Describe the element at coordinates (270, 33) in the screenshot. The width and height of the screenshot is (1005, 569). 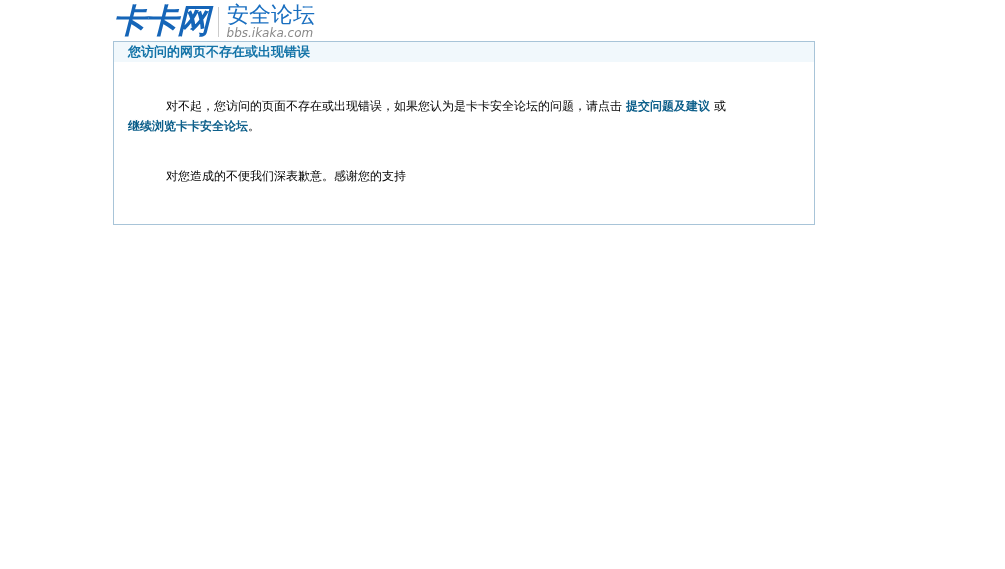
I see `site-url: bbs.ikaka.com` at that location.